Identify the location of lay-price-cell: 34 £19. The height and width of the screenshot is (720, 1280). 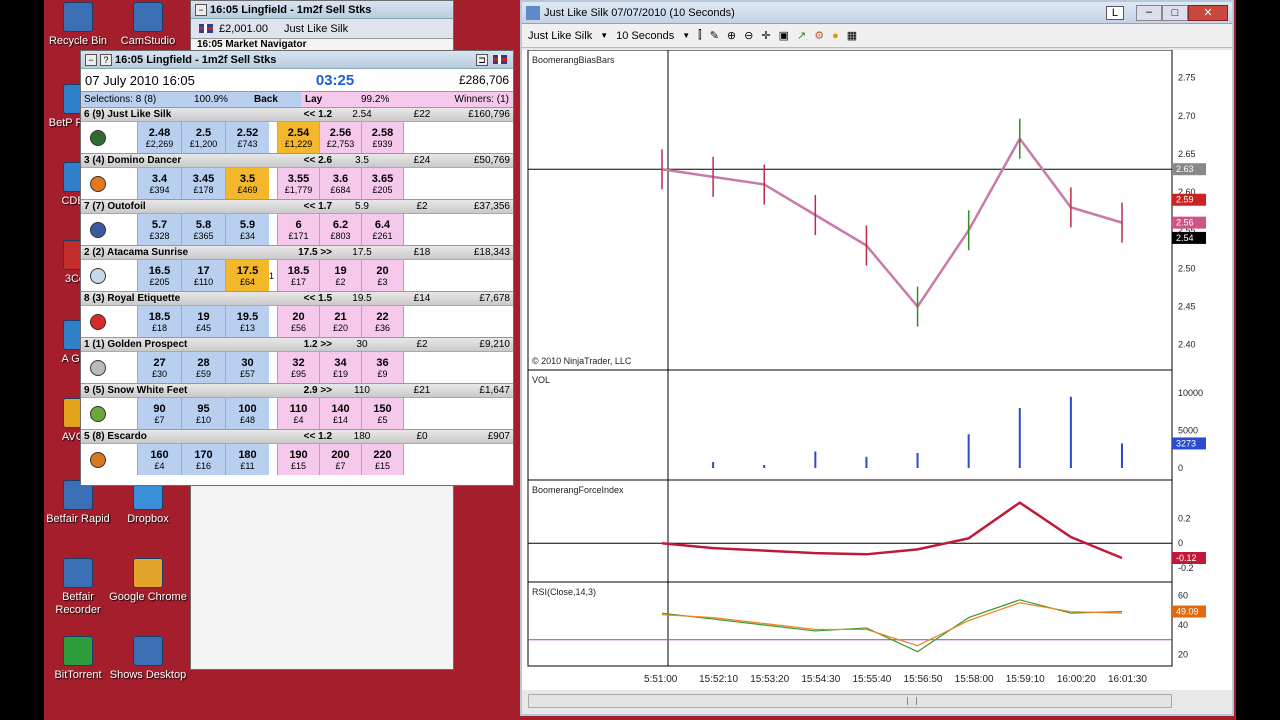
(340, 367).